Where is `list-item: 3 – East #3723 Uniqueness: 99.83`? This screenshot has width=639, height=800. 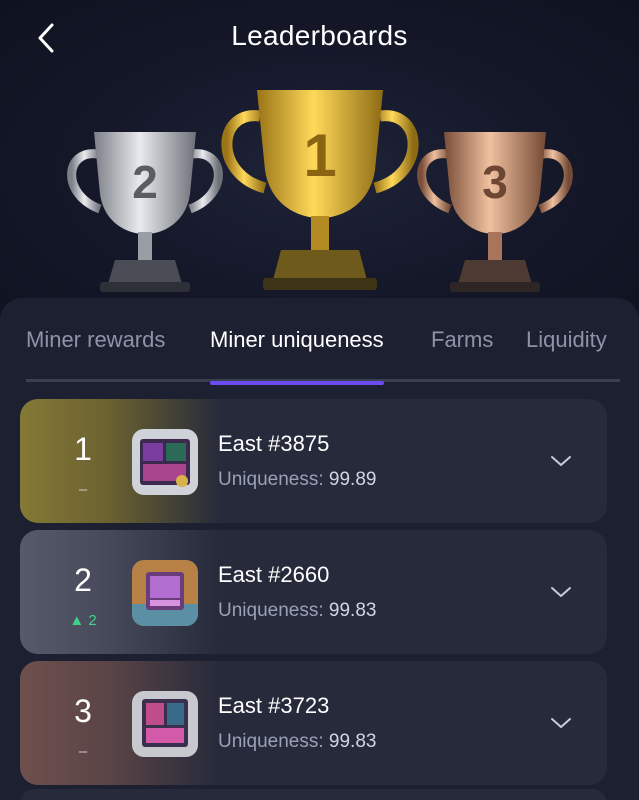 list-item: 3 – East #3723 Uniqueness: 99.83 is located at coordinates (313, 723).